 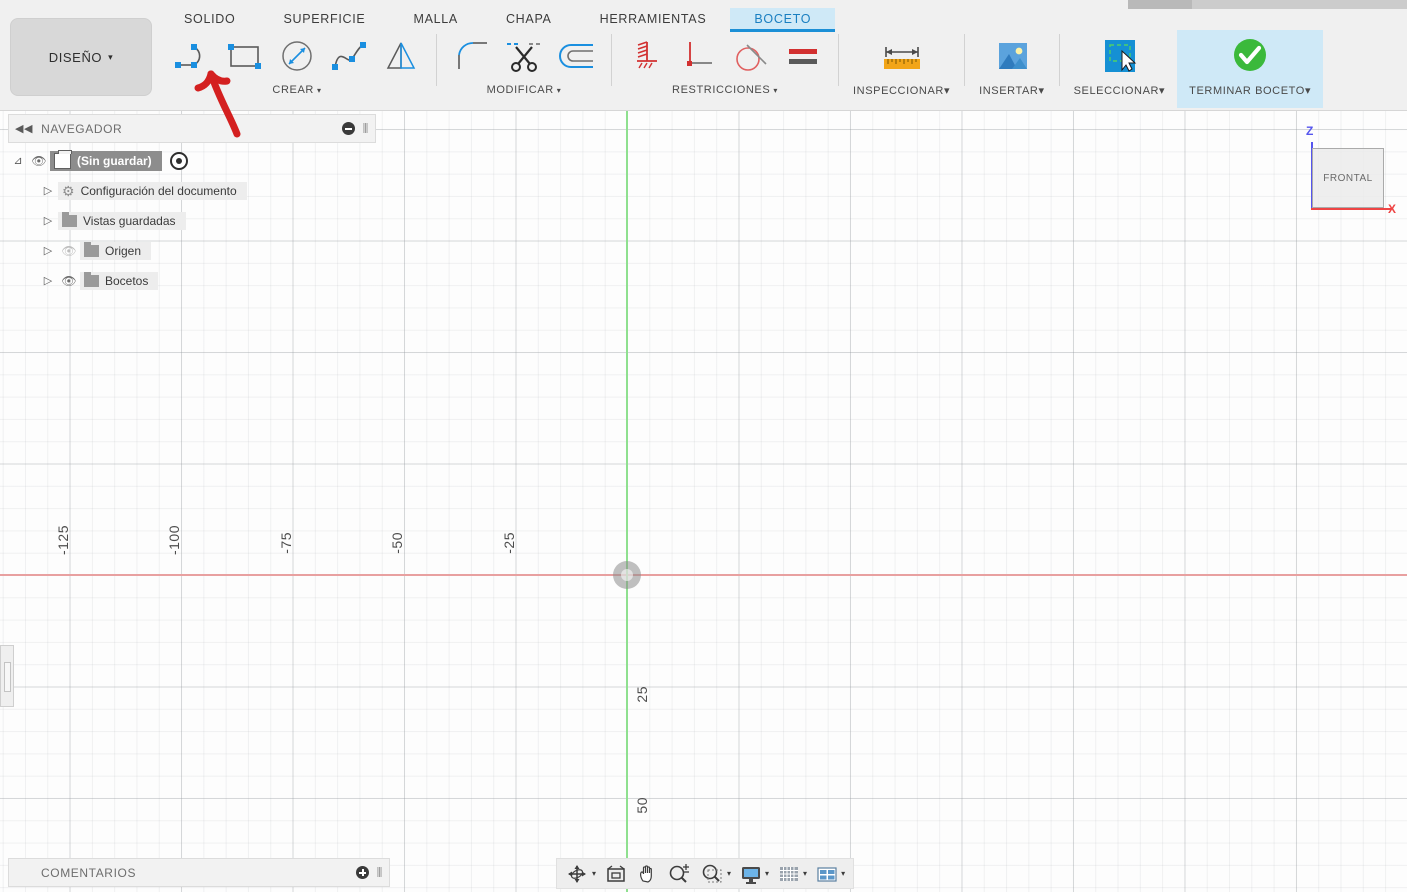 What do you see at coordinates (348, 128) in the screenshot?
I see `minus-circle-icon` at bounding box center [348, 128].